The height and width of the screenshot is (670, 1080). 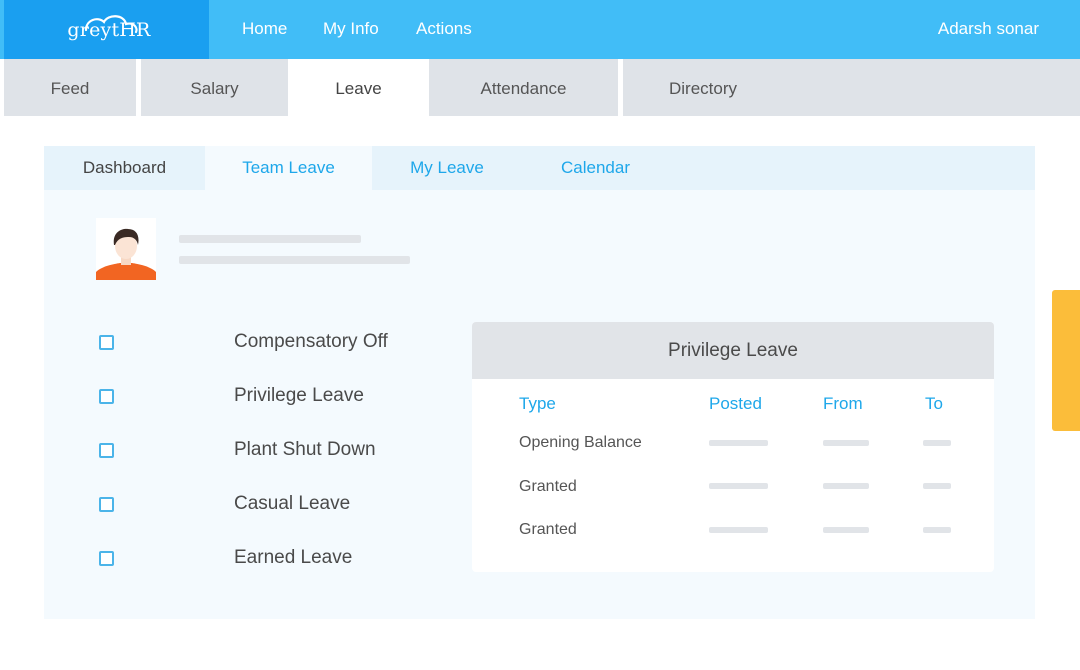 I want to click on subtab-dashboard: Dashboard, so click(x=124, y=168).